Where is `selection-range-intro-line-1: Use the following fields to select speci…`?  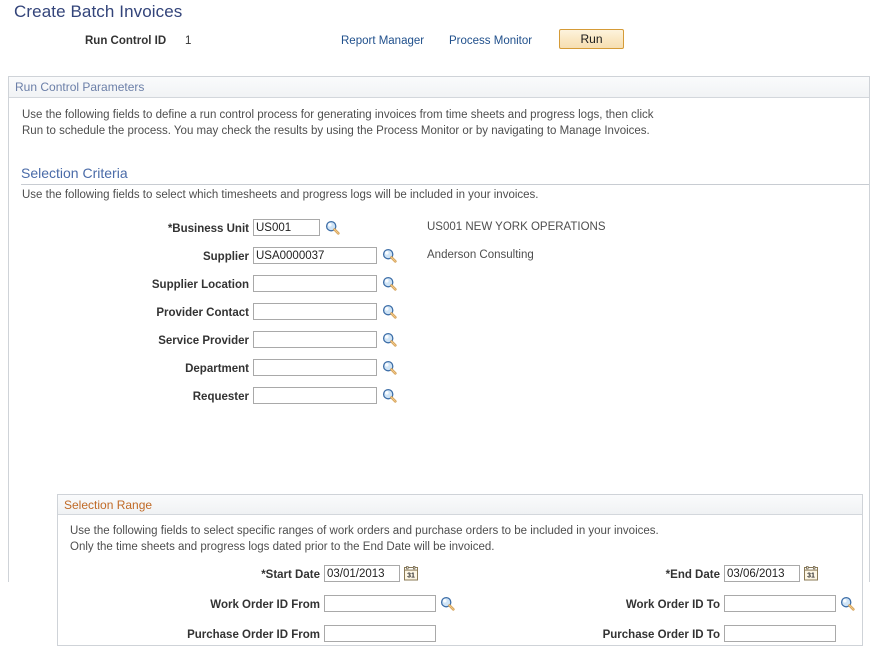 selection-range-intro-line-1: Use the following fields to select speci… is located at coordinates (364, 531).